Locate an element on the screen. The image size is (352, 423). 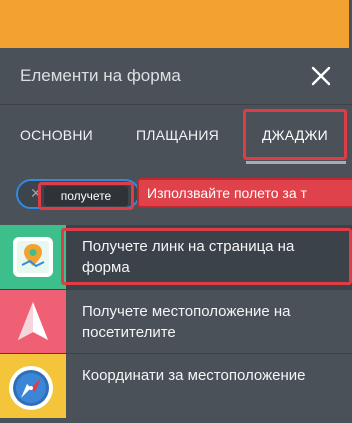
search-row: ✕ получете Използвайте полето за т is located at coordinates (176, 195).